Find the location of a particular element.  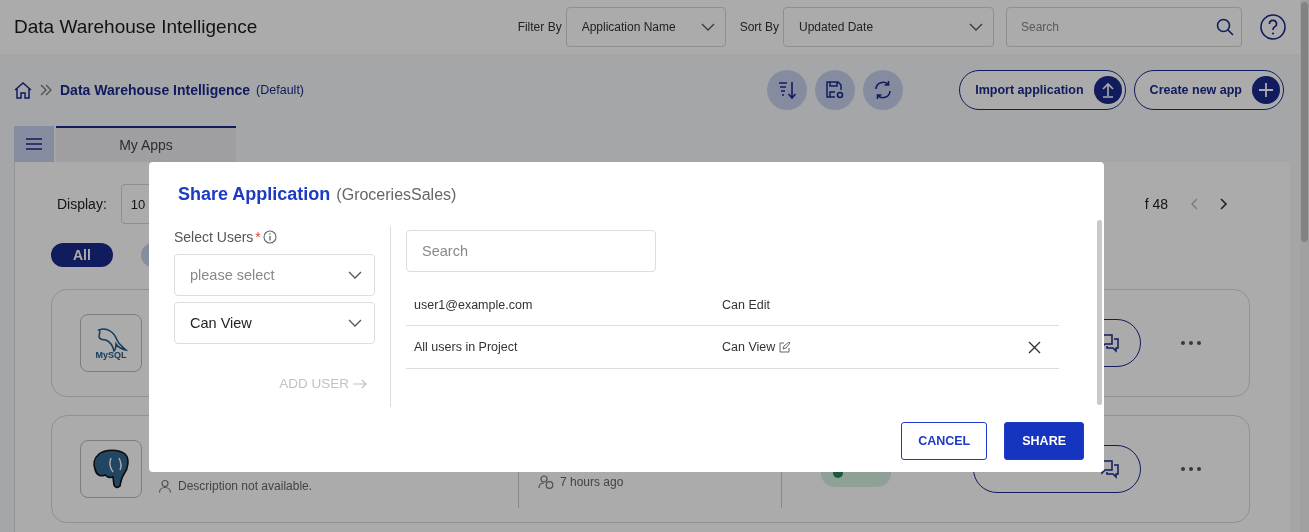

breadcrumb-link: Data Warehouse Intelligence is located at coordinates (155, 90).